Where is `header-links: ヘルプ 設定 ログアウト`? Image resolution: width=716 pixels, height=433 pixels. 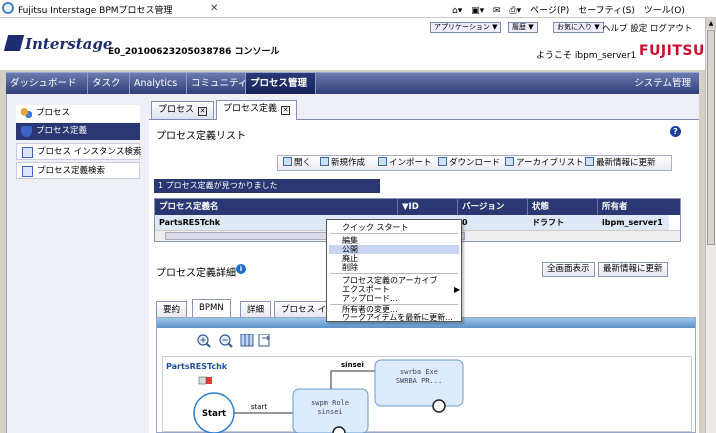 header-links: ヘルプ 設定 ログアウト is located at coordinates (647, 28).